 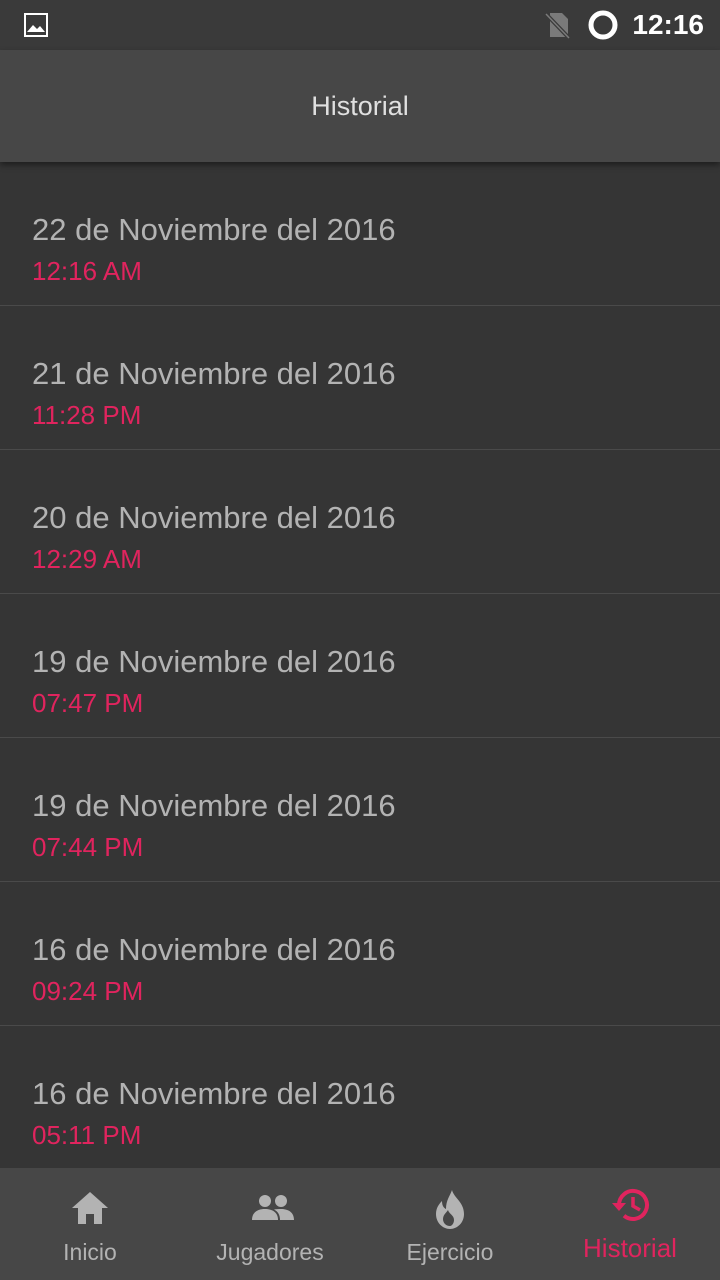 What do you see at coordinates (214, 517) in the screenshot?
I see `history-date: 20 de Noviembre del 2016` at bounding box center [214, 517].